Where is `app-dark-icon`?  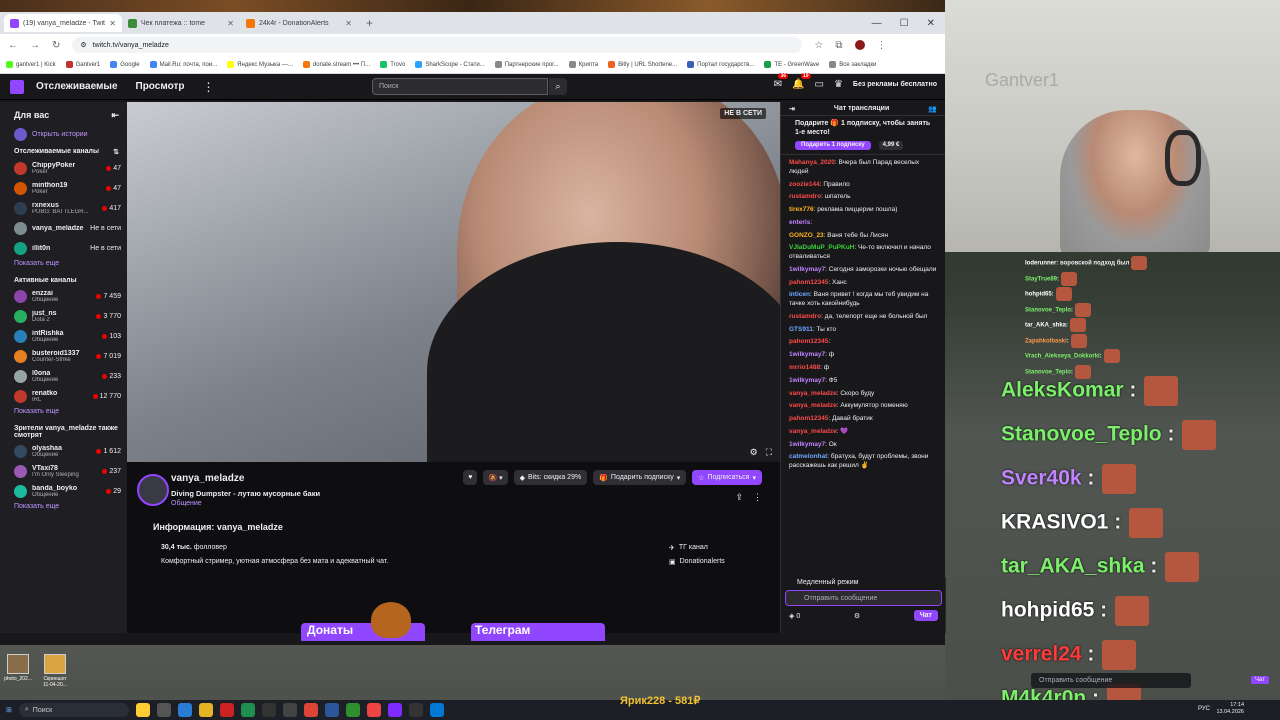
app-dark-icon is located at coordinates (268, 710).